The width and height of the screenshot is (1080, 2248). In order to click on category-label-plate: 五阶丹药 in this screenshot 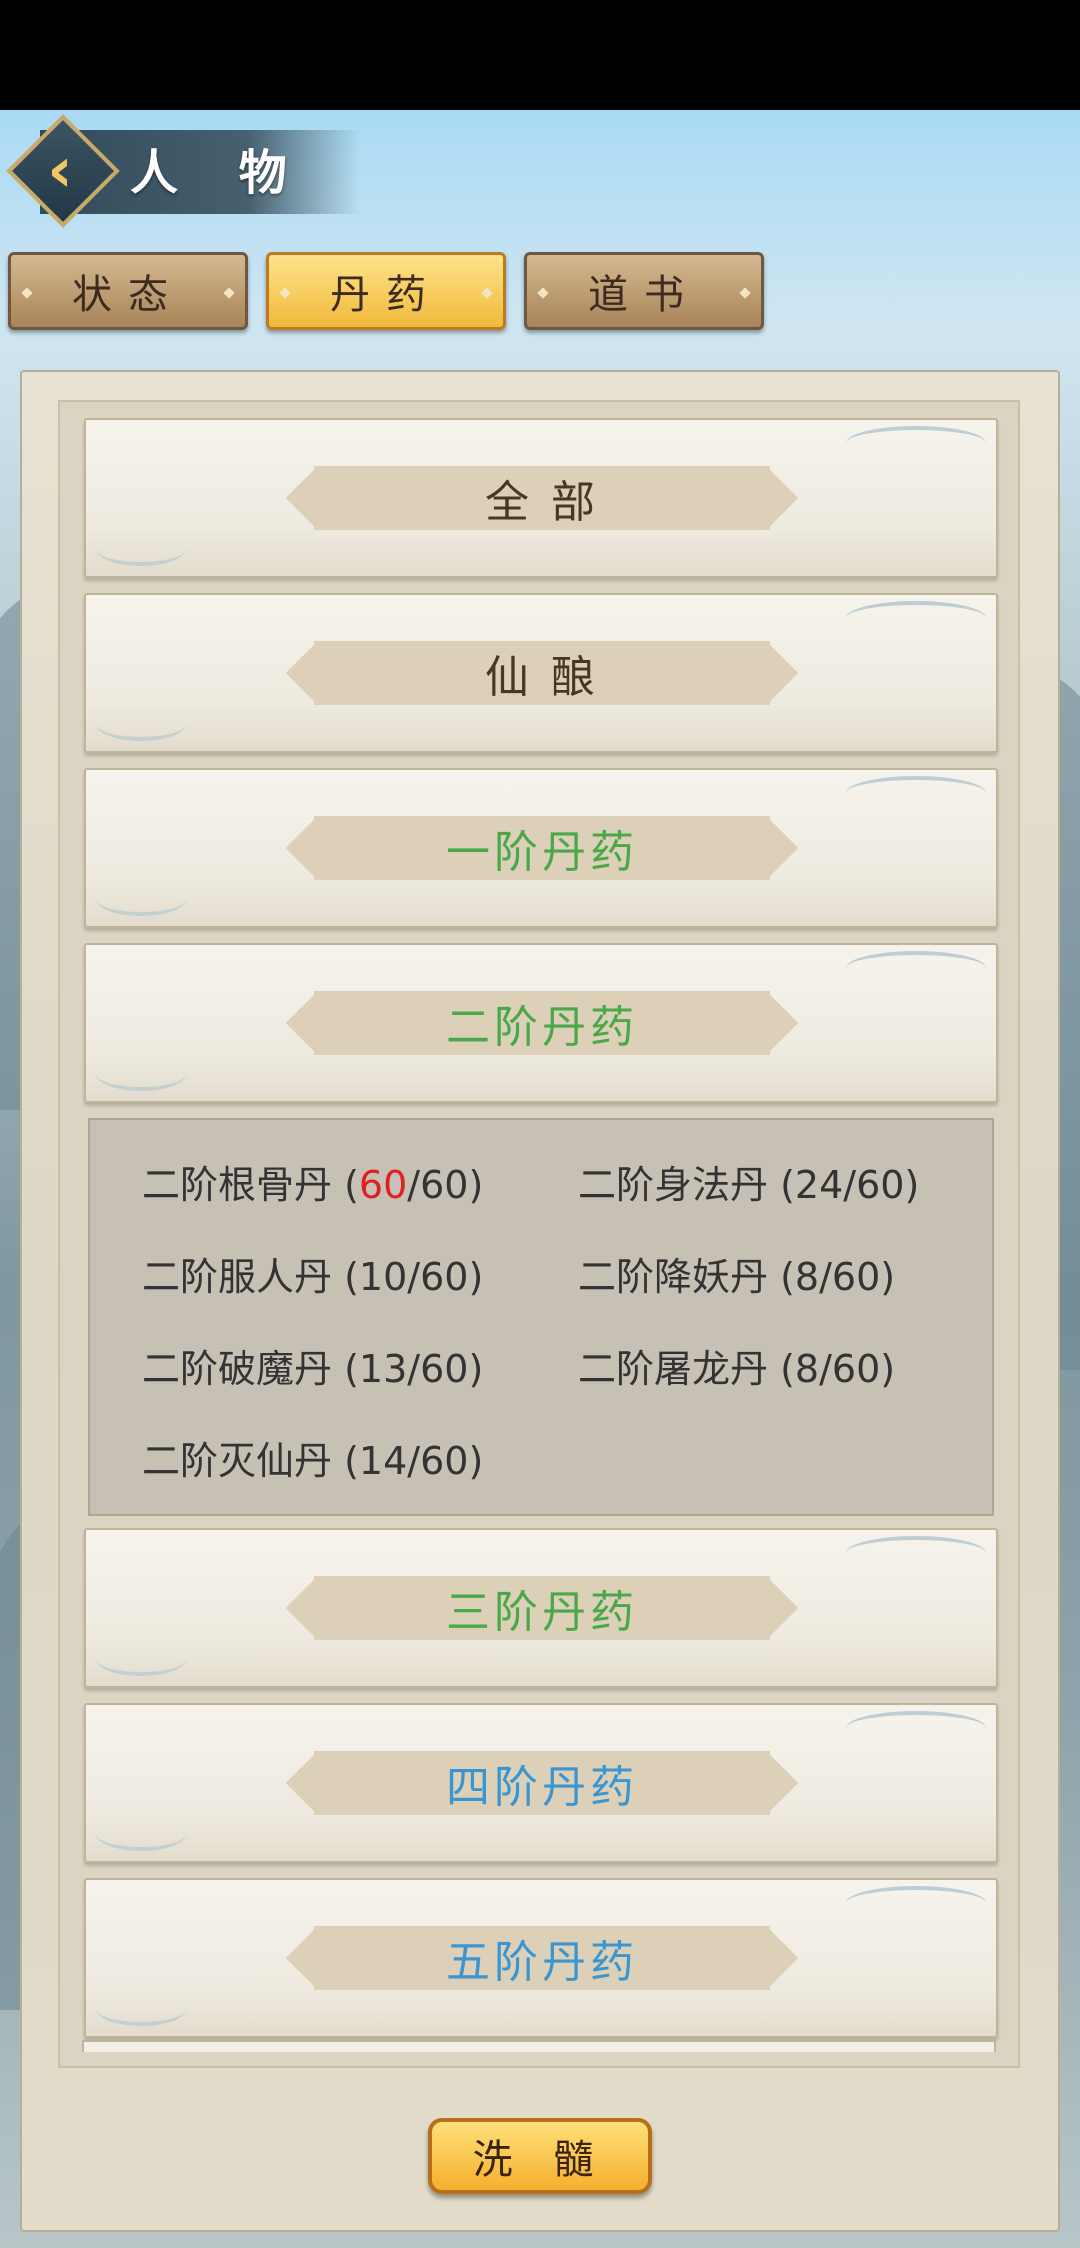, I will do `click(542, 1958)`.